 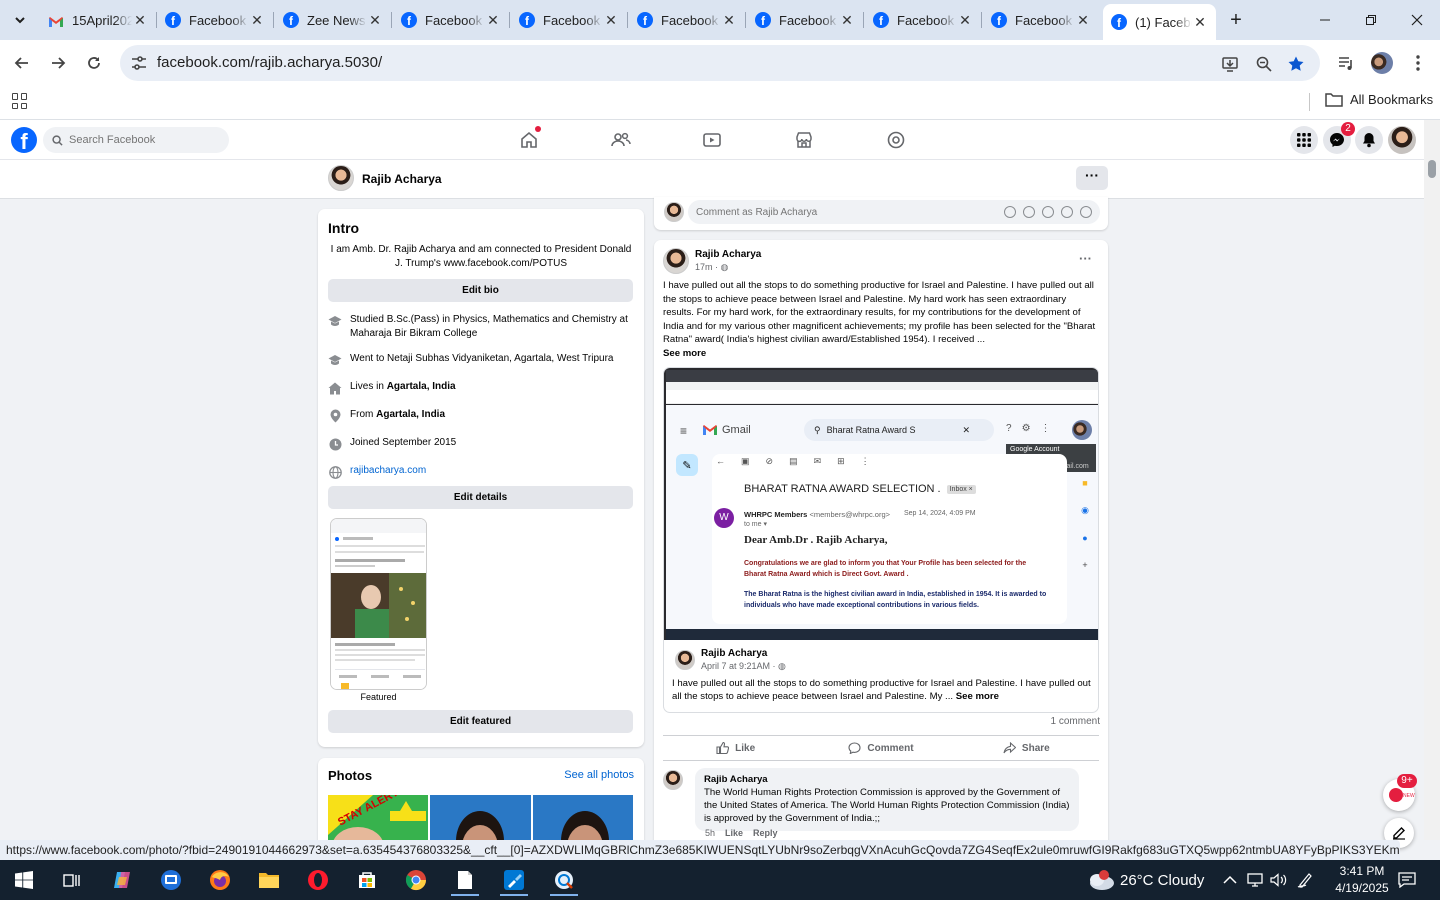 I want to click on facebook-search, so click(x=136, y=140).